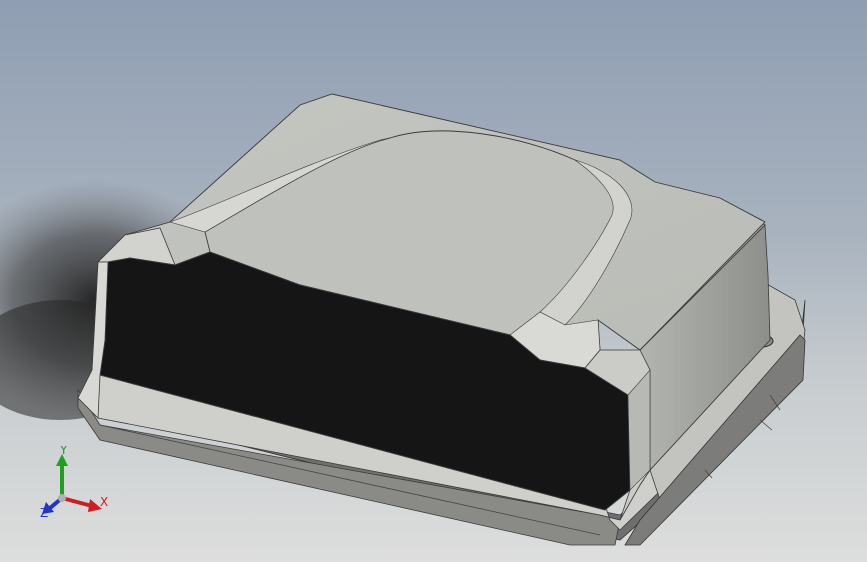  Describe the element at coordinates (63, 451) in the screenshot. I see `y-axis-label: Y` at that location.